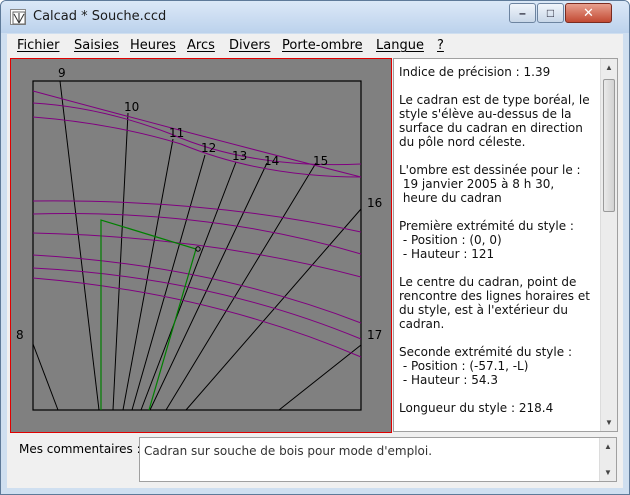 This screenshot has width=630, height=495. What do you see at coordinates (400, 45) in the screenshot?
I see `menu-langue: Langue` at bounding box center [400, 45].